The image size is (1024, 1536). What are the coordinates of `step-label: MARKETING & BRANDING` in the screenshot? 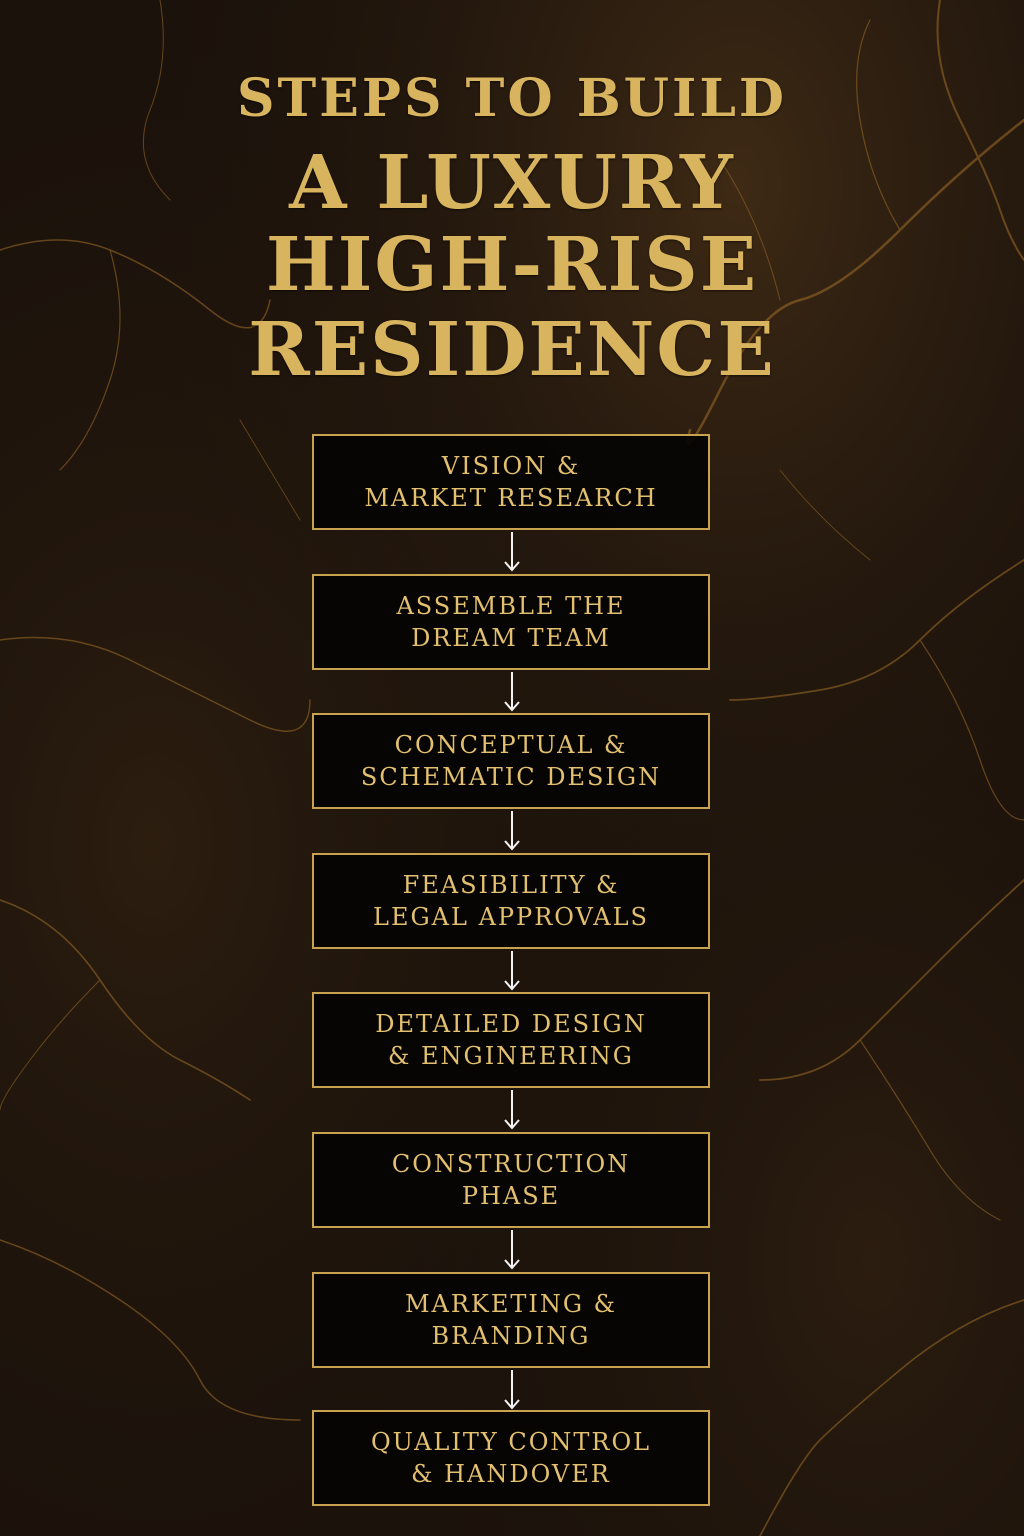 It's located at (511, 1320).